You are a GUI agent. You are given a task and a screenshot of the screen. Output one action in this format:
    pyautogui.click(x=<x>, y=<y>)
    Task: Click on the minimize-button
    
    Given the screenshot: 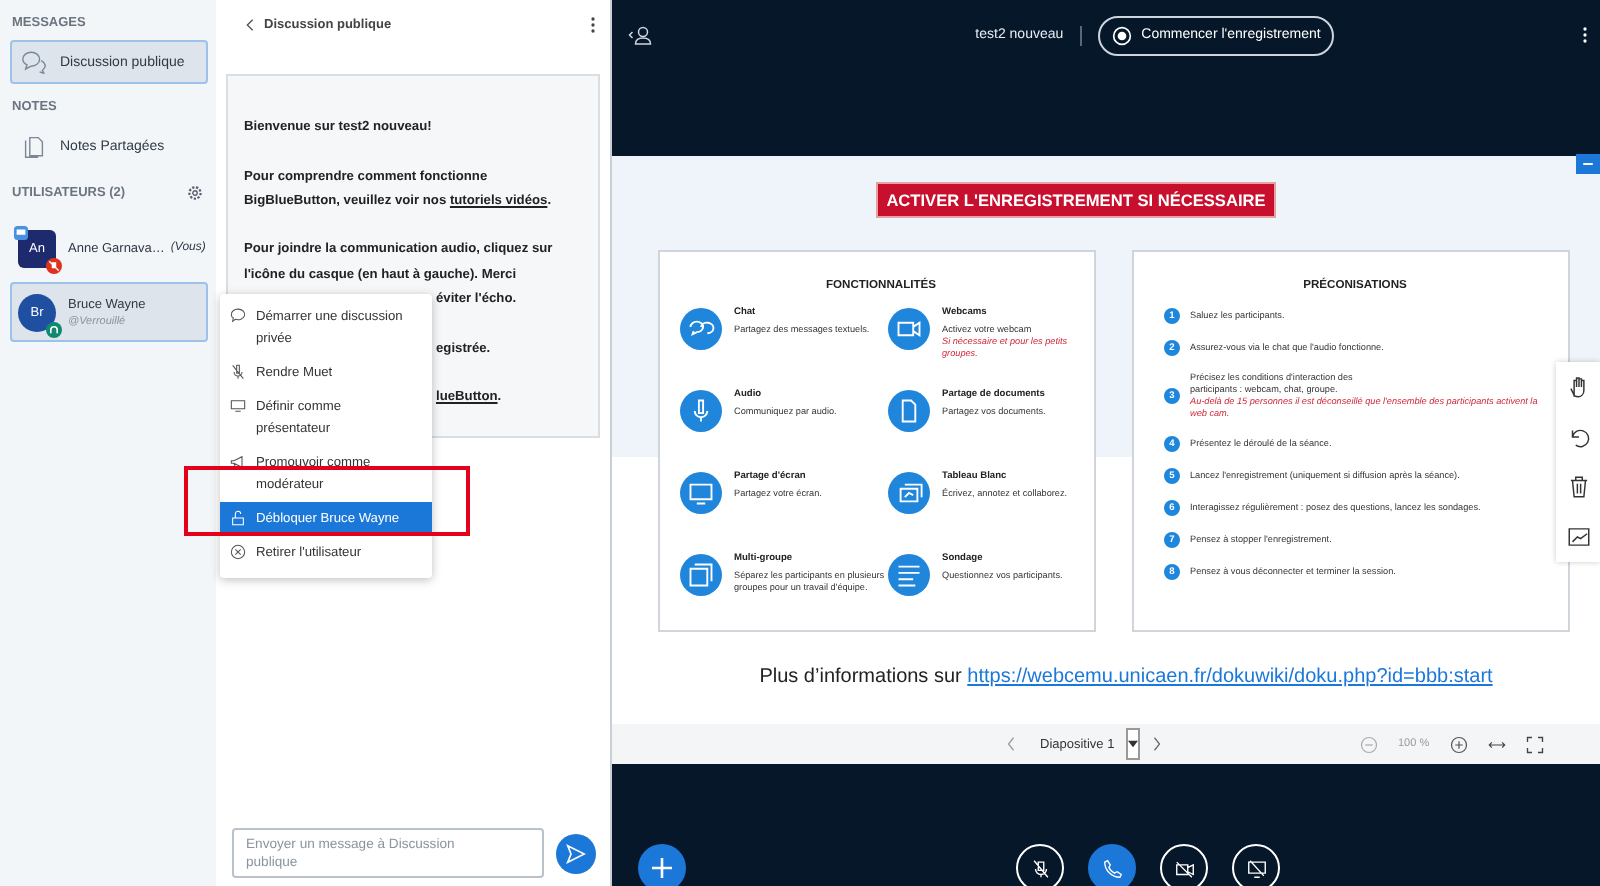 What is the action you would take?
    pyautogui.click(x=1588, y=164)
    